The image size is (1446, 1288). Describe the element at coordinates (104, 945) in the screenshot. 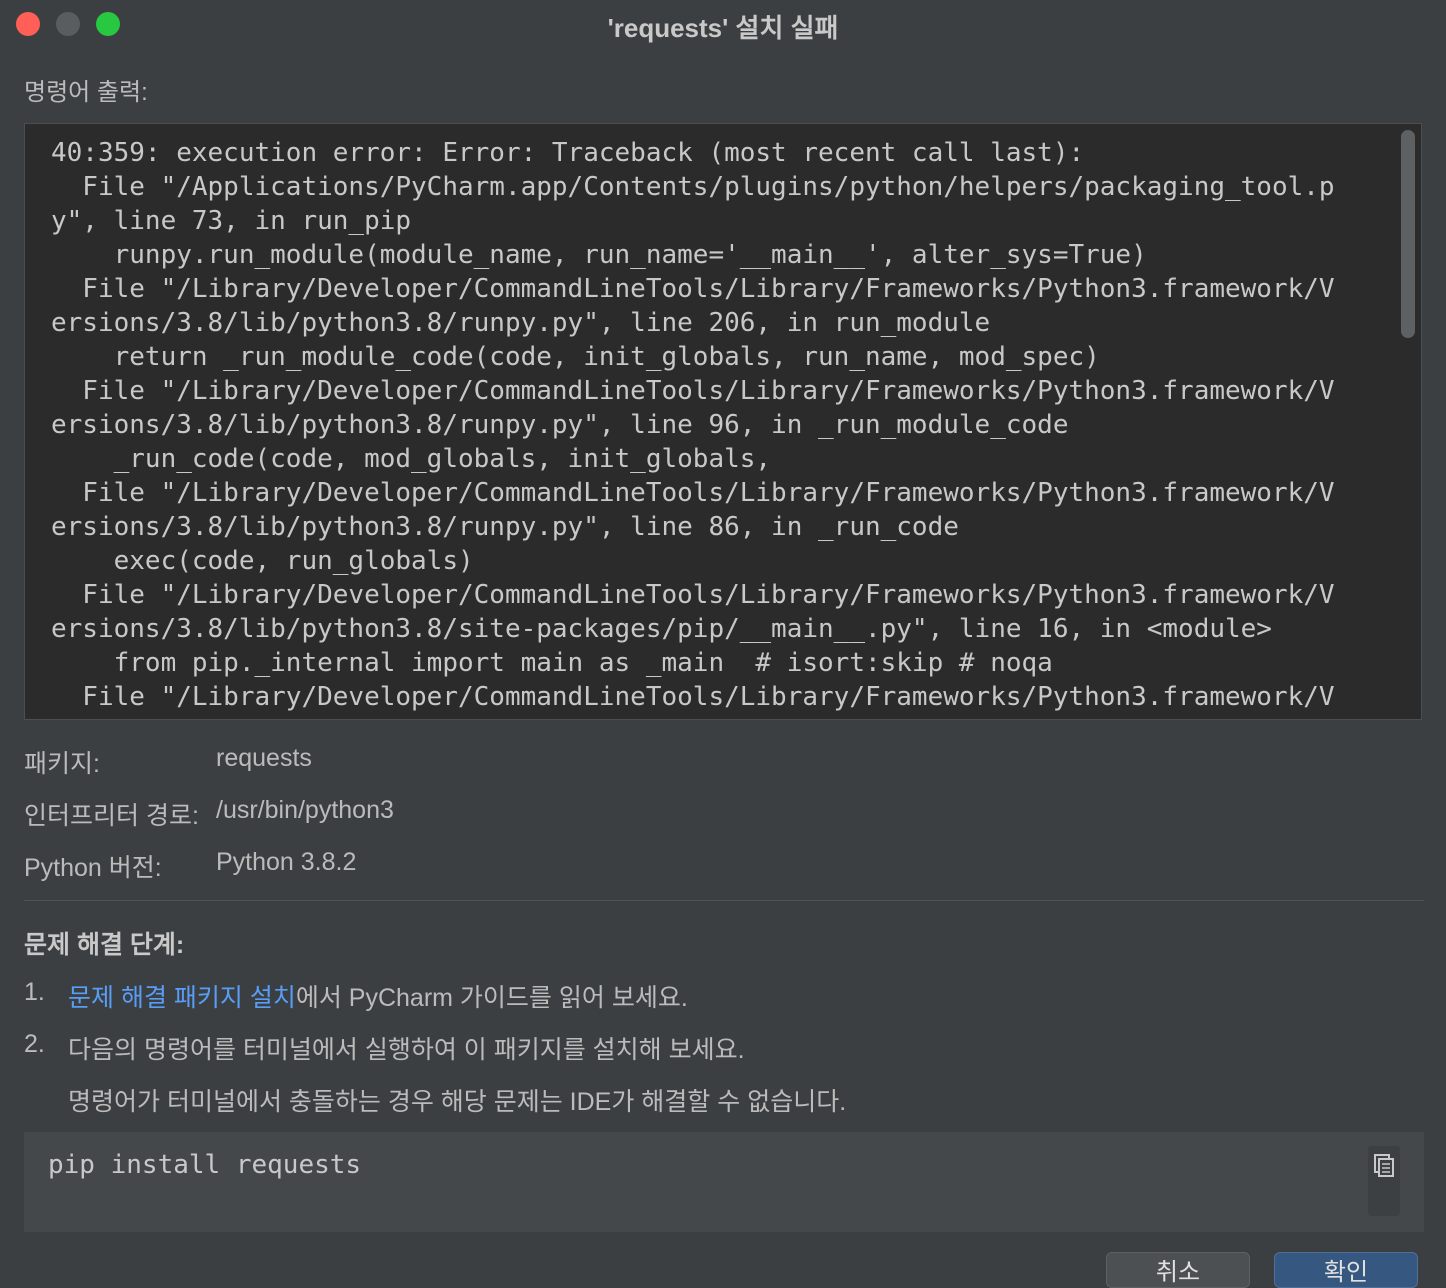

I see `troubleshooting-title: 문제 해결 단계:` at that location.